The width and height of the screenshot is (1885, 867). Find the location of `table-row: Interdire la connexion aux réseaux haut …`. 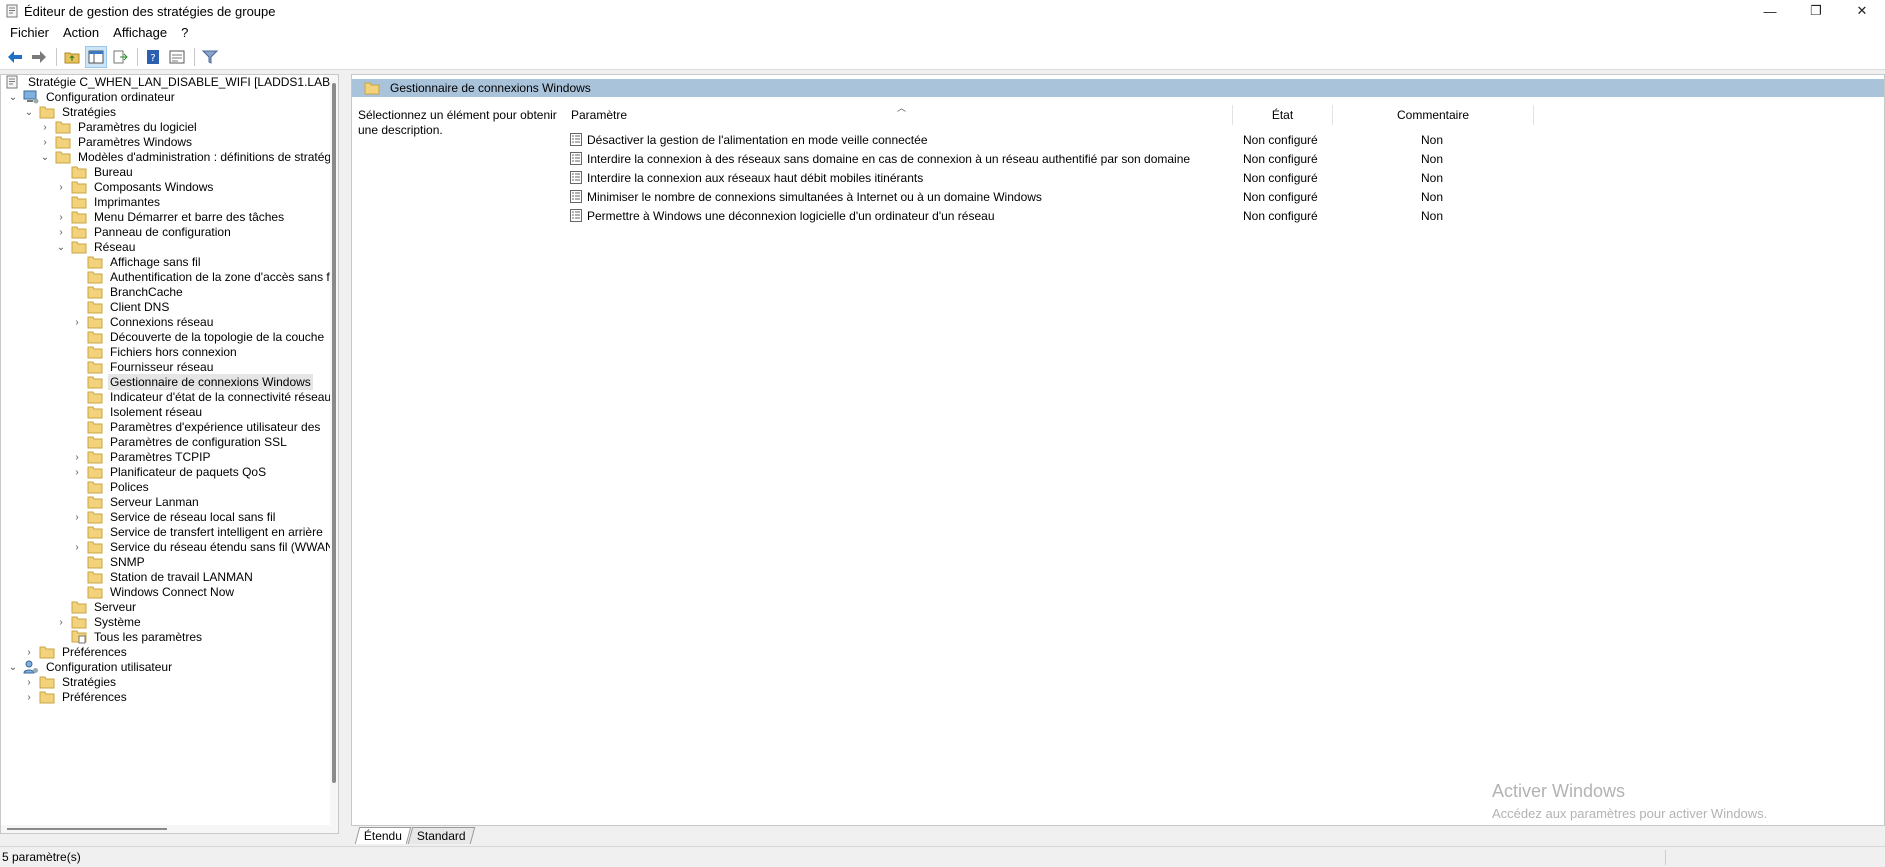

table-row: Interdire la connexion aux réseaux haut … is located at coordinates (746, 177).